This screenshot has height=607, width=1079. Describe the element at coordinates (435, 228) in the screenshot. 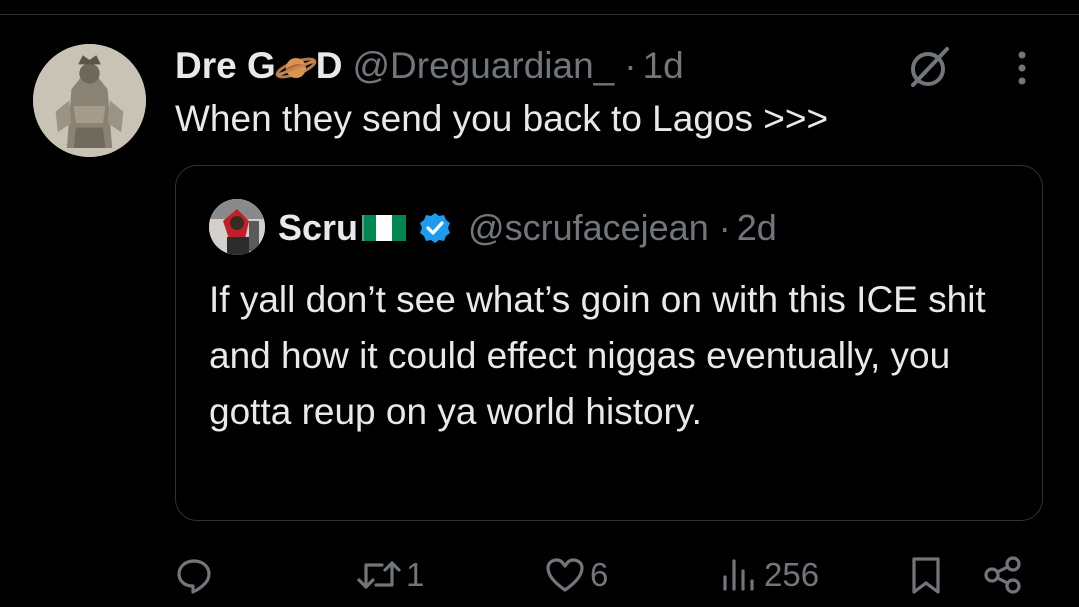

I see `verified-badge-icon` at that location.